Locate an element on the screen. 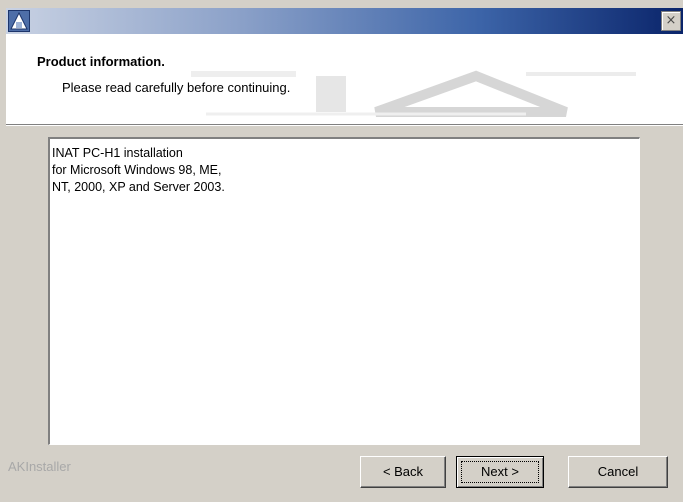  next-button: Next > is located at coordinates (500, 472).